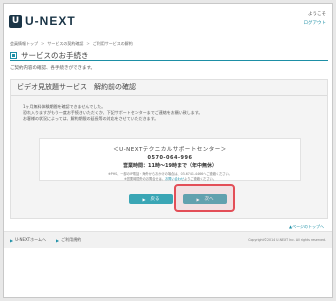 The image size is (336, 301). Describe the element at coordinates (24, 44) in the screenshot. I see `breadcrumb-item-member-top: 会員情報トップ` at that location.